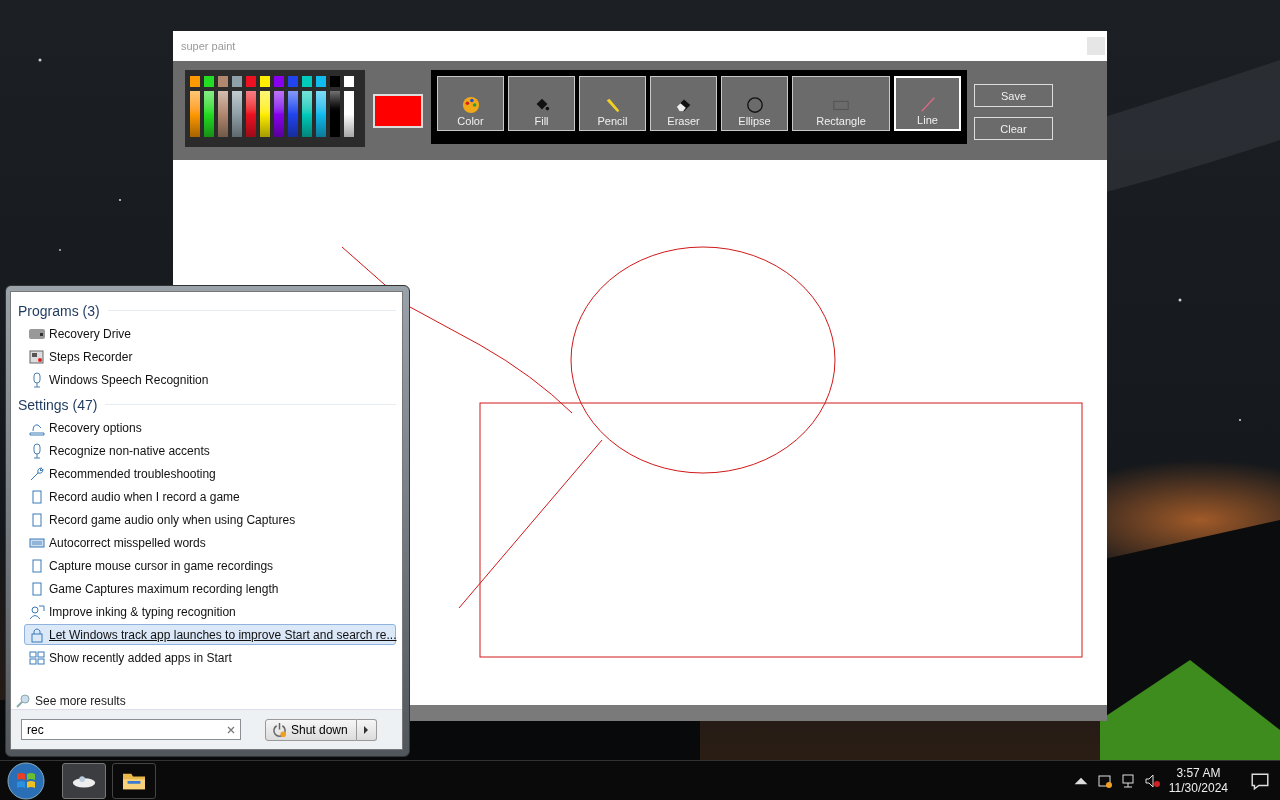 This screenshot has width=1280, height=800. What do you see at coordinates (210, 379) in the screenshot?
I see `search-result: Windows Speech Recognition` at bounding box center [210, 379].